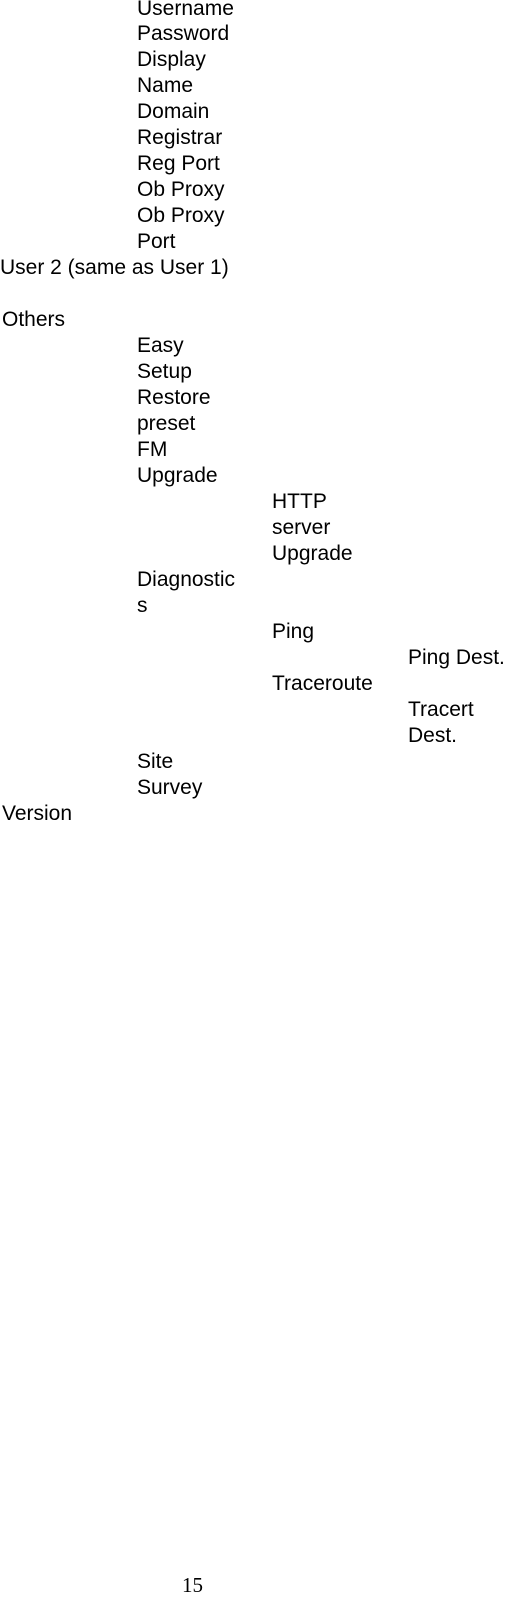  Describe the element at coordinates (180, 137) in the screenshot. I see `item-registrar: Registrar` at that location.